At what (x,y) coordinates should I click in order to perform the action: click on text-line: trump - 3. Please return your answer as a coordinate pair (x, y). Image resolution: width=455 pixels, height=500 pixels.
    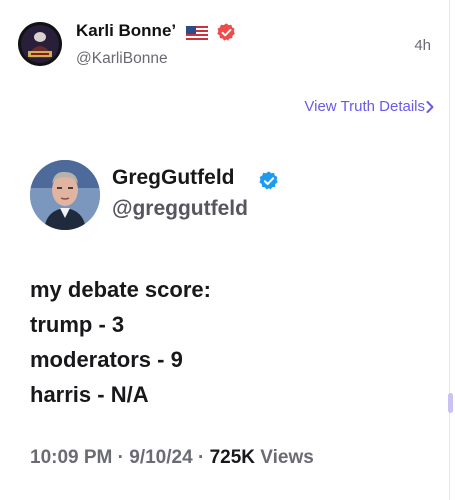
    Looking at the image, I should click on (77, 324).